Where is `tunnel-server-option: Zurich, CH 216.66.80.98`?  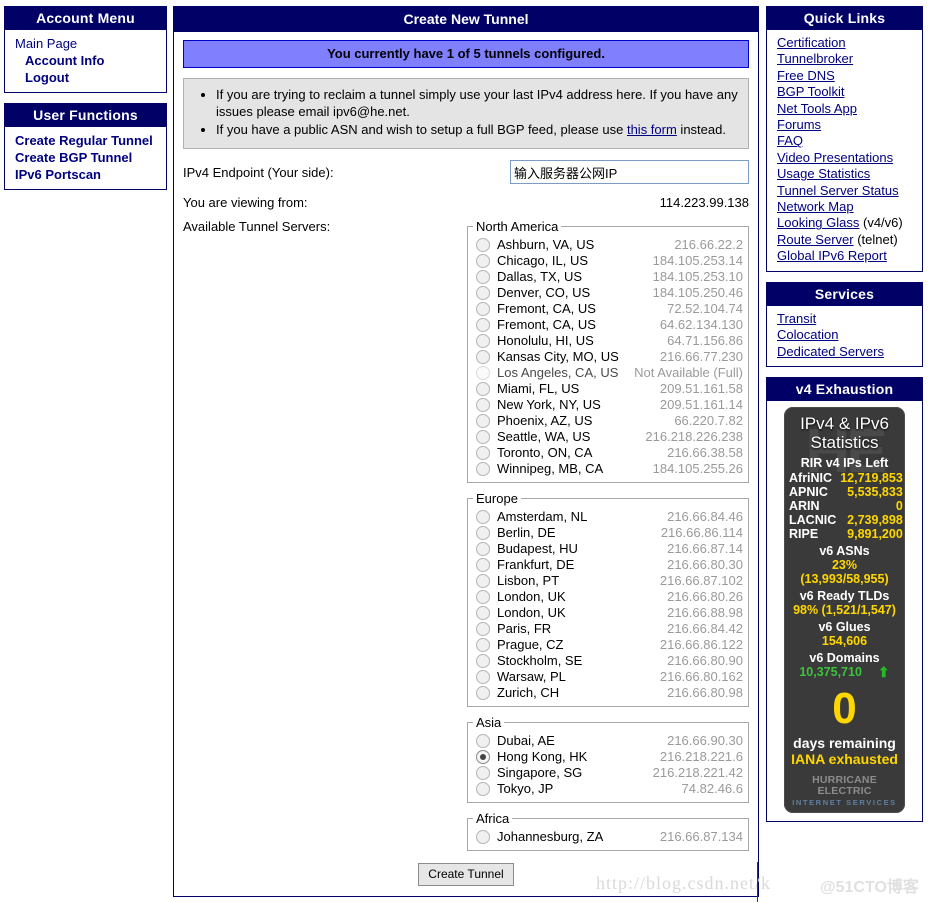 tunnel-server-option: Zurich, CH 216.66.80.98 is located at coordinates (608, 693).